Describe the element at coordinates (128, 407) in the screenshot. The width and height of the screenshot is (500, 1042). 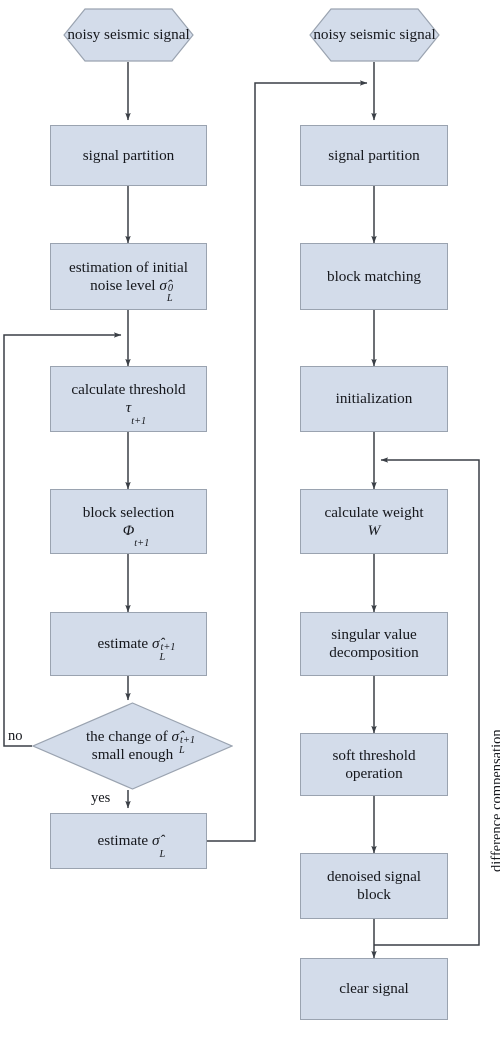
I see `tau-glyph: τ` at that location.